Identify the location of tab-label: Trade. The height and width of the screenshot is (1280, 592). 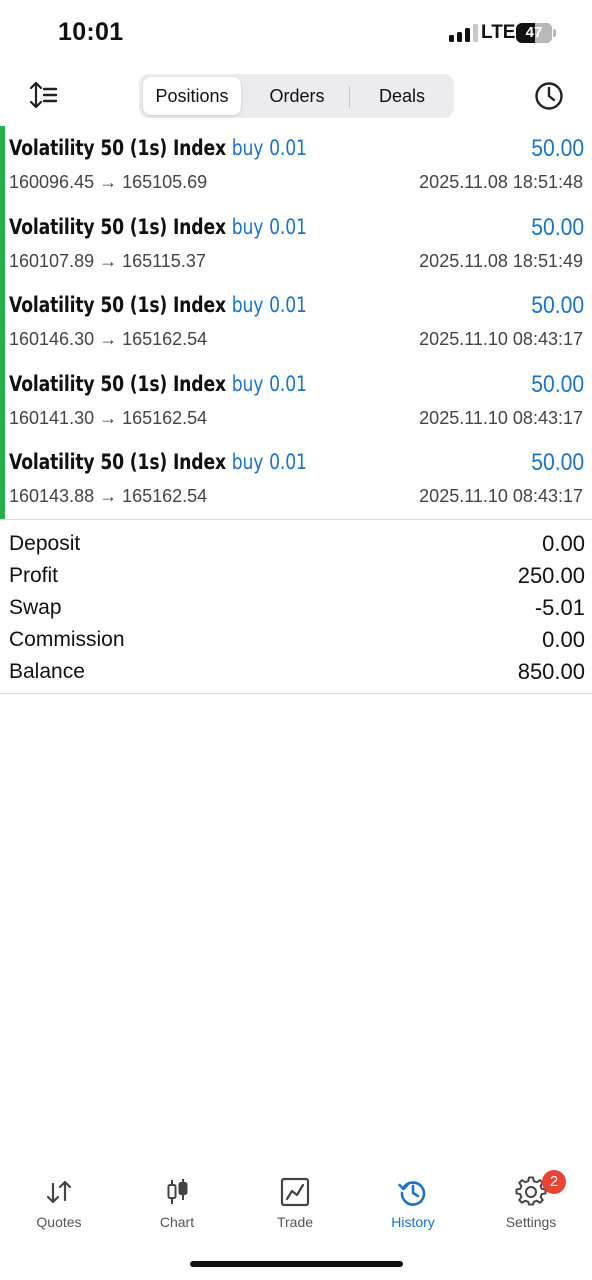
(295, 1222).